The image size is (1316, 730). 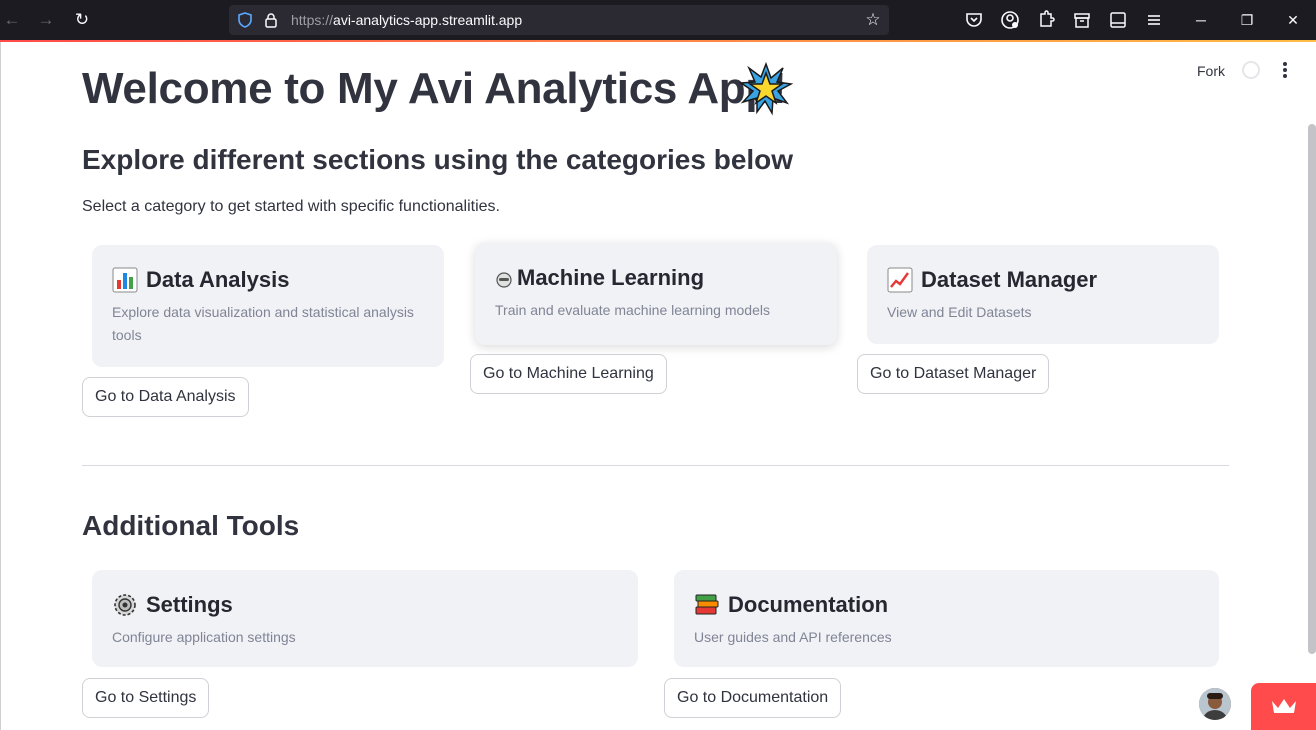 I want to click on streamlit-badge, so click(x=1283, y=706).